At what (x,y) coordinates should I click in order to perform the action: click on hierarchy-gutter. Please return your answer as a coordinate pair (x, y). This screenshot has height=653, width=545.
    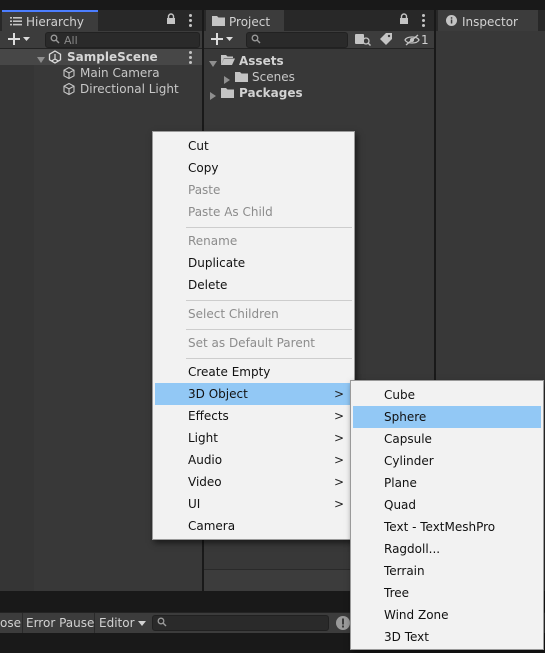
    Looking at the image, I should click on (17, 320).